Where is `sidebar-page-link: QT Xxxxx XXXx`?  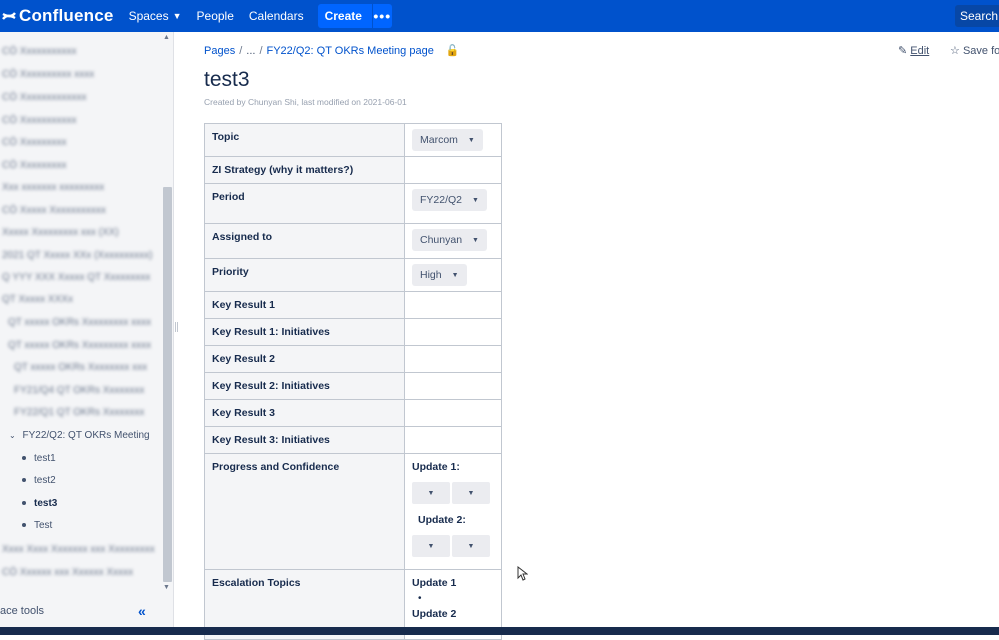 sidebar-page-link: QT Xxxxx XXXx is located at coordinates (37, 303).